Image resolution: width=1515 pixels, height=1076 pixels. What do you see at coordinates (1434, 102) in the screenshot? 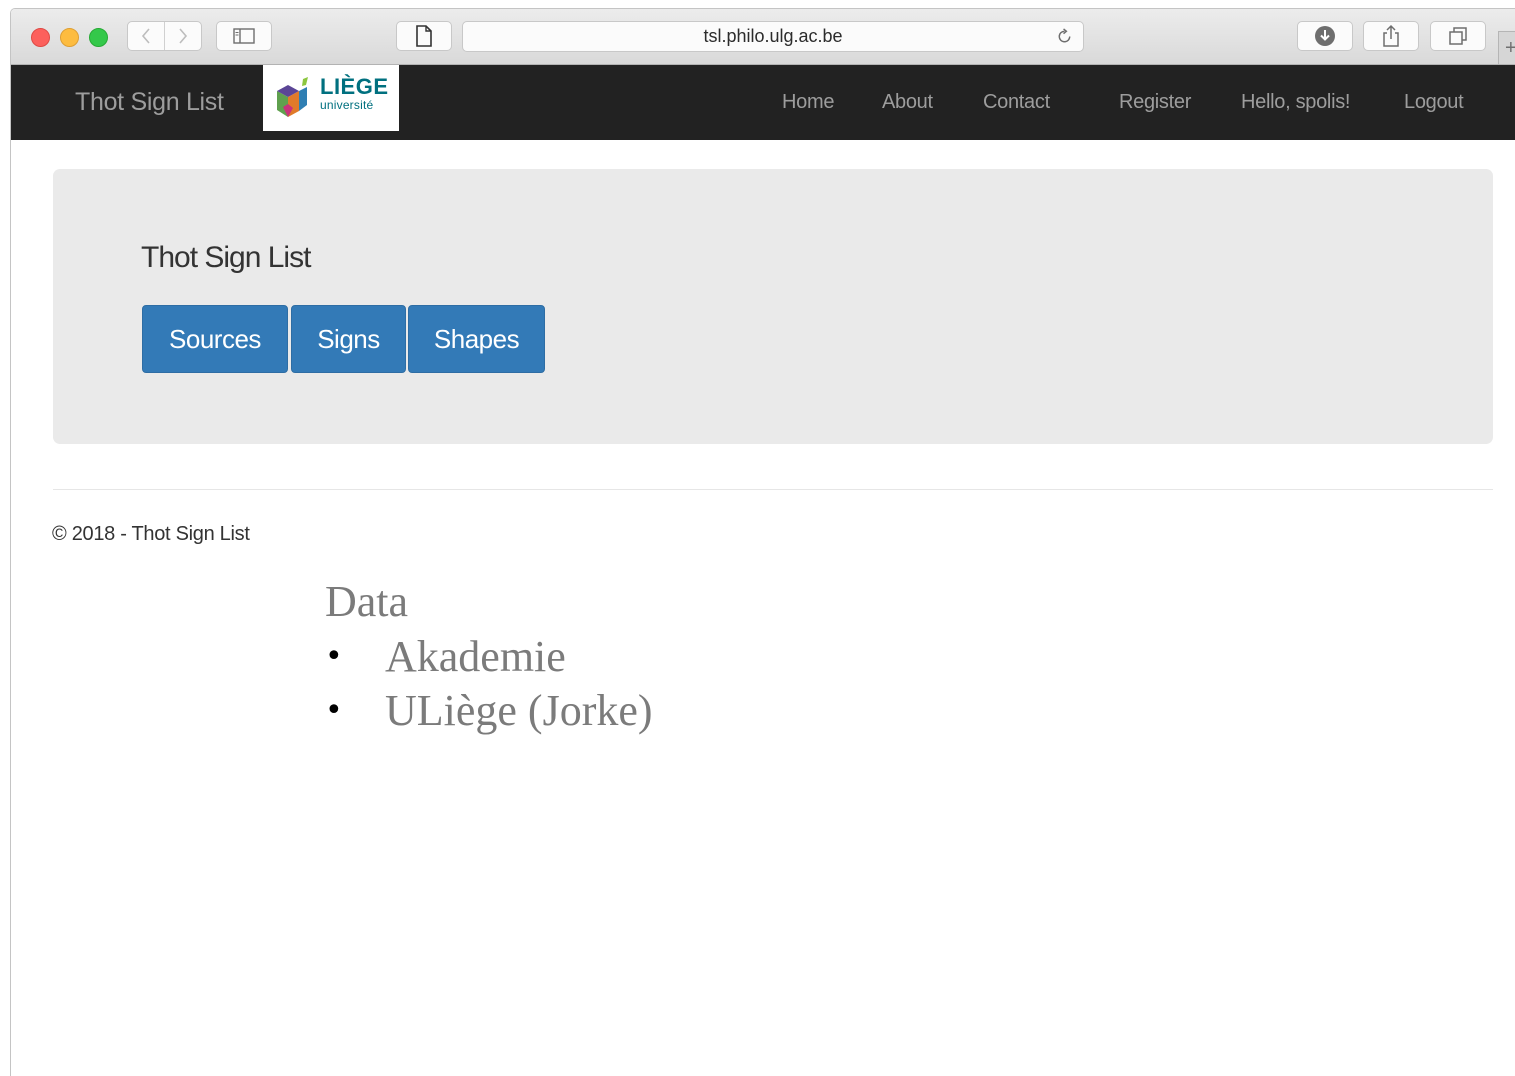
I see `nav-link-logout: Logout` at bounding box center [1434, 102].